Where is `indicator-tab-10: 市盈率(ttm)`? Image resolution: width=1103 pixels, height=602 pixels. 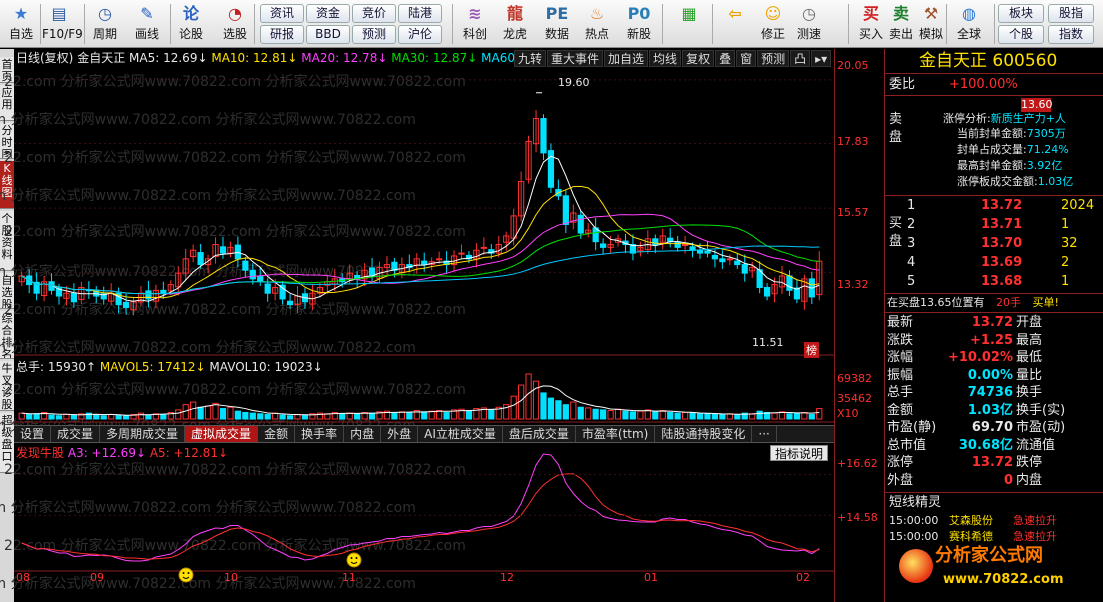
indicator-tab-10: 市盈率(ttm) is located at coordinates (616, 434).